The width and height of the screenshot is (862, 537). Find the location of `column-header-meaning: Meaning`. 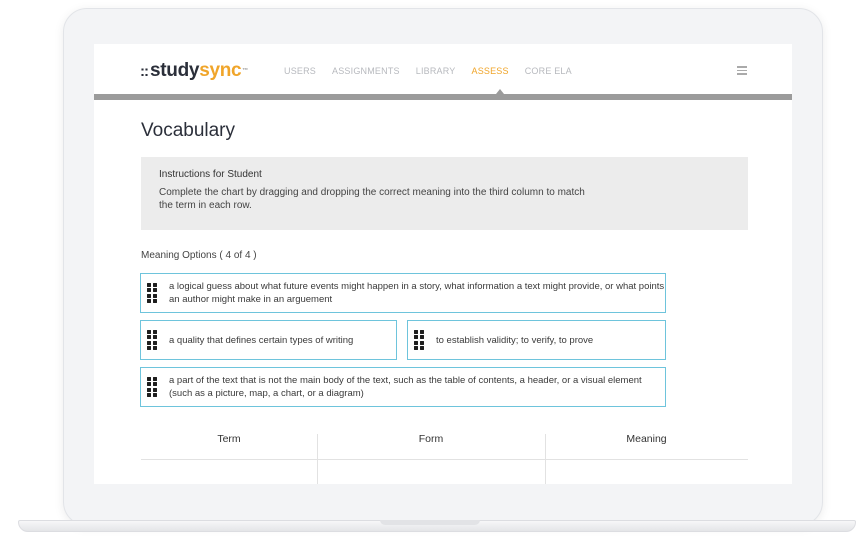

column-header-meaning: Meaning is located at coordinates (646, 439).